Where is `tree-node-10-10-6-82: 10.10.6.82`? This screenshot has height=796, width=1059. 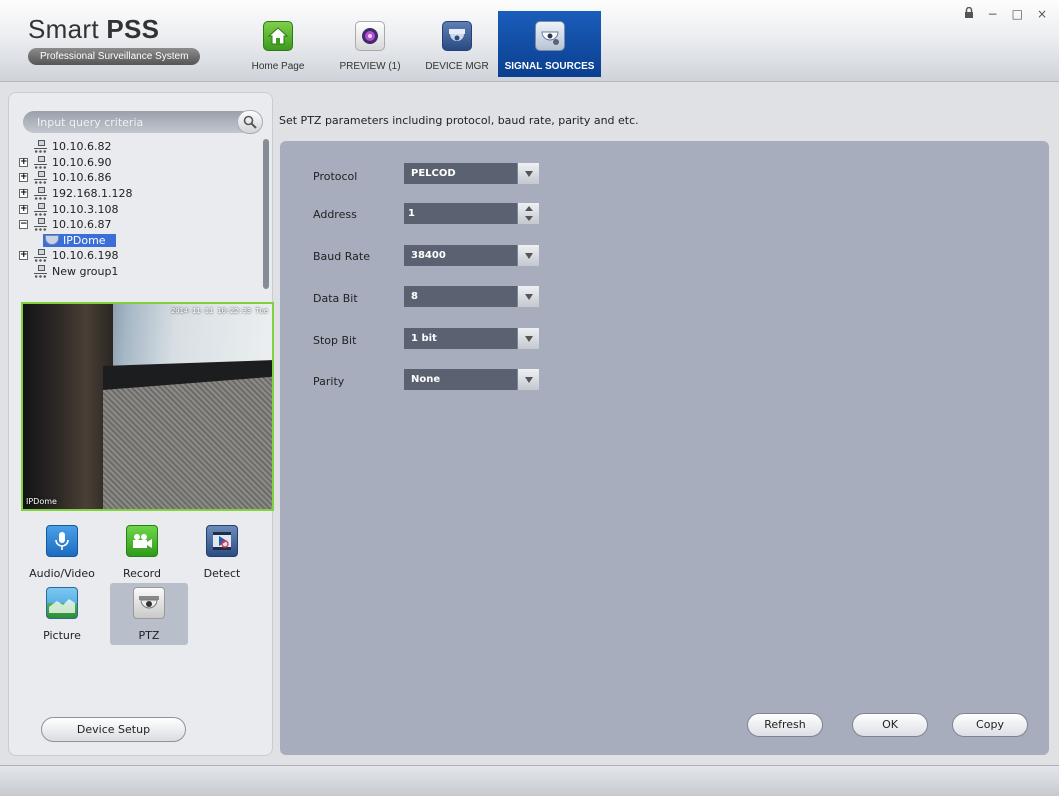 tree-node-10-10-6-82: 10.10.6.82 is located at coordinates (139, 147).